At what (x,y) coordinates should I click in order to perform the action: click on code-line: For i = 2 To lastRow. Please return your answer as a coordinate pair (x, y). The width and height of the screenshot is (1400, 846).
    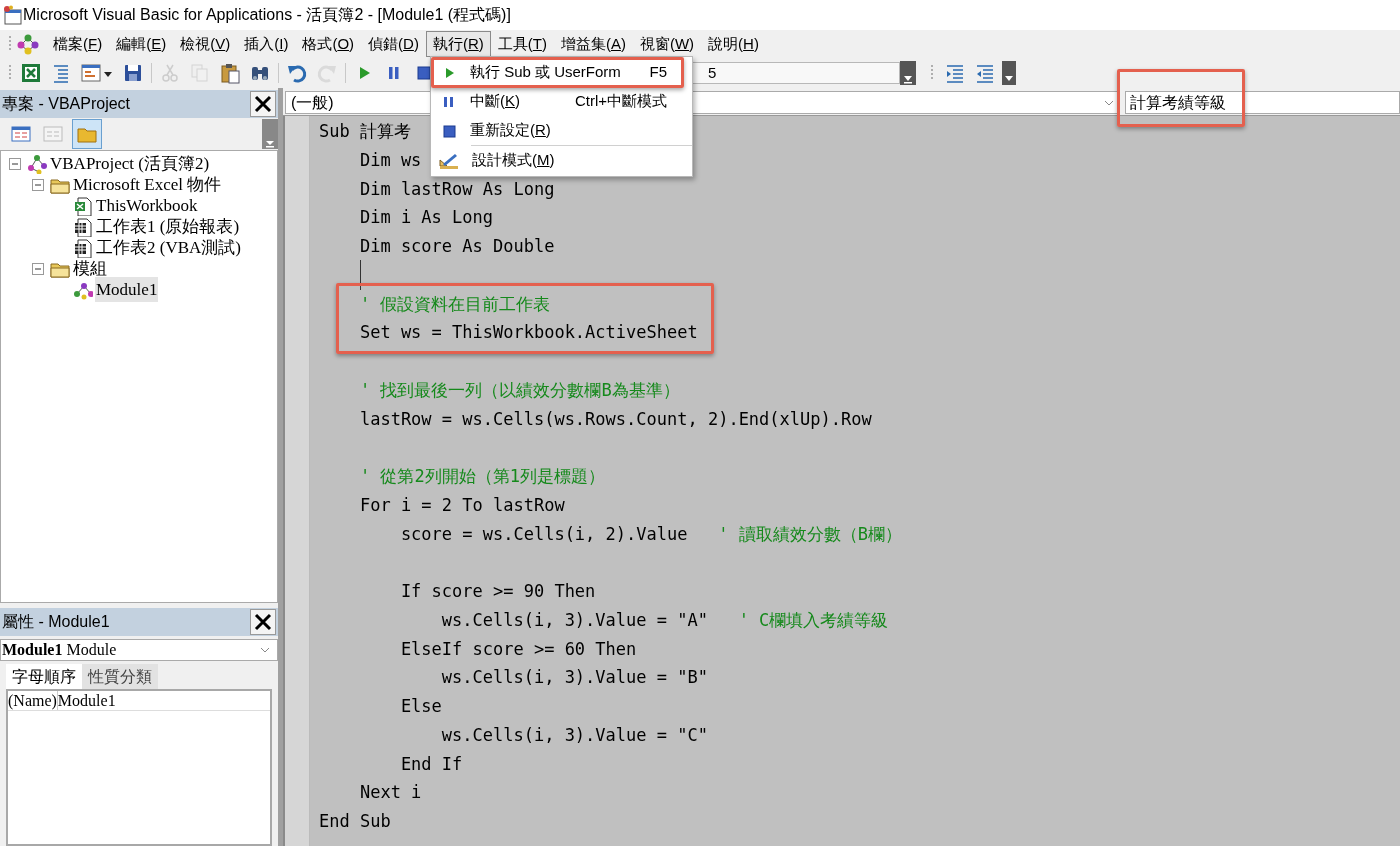
    Looking at the image, I should click on (461, 505).